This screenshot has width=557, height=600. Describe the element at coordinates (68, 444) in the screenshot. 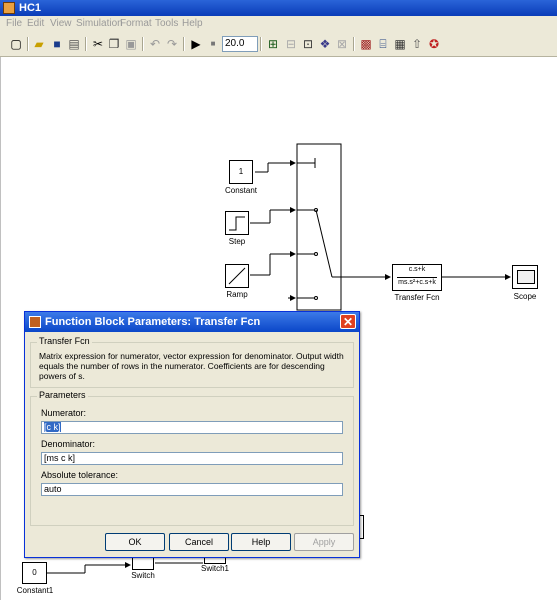

I see `denominator-label: Denominator:` at that location.